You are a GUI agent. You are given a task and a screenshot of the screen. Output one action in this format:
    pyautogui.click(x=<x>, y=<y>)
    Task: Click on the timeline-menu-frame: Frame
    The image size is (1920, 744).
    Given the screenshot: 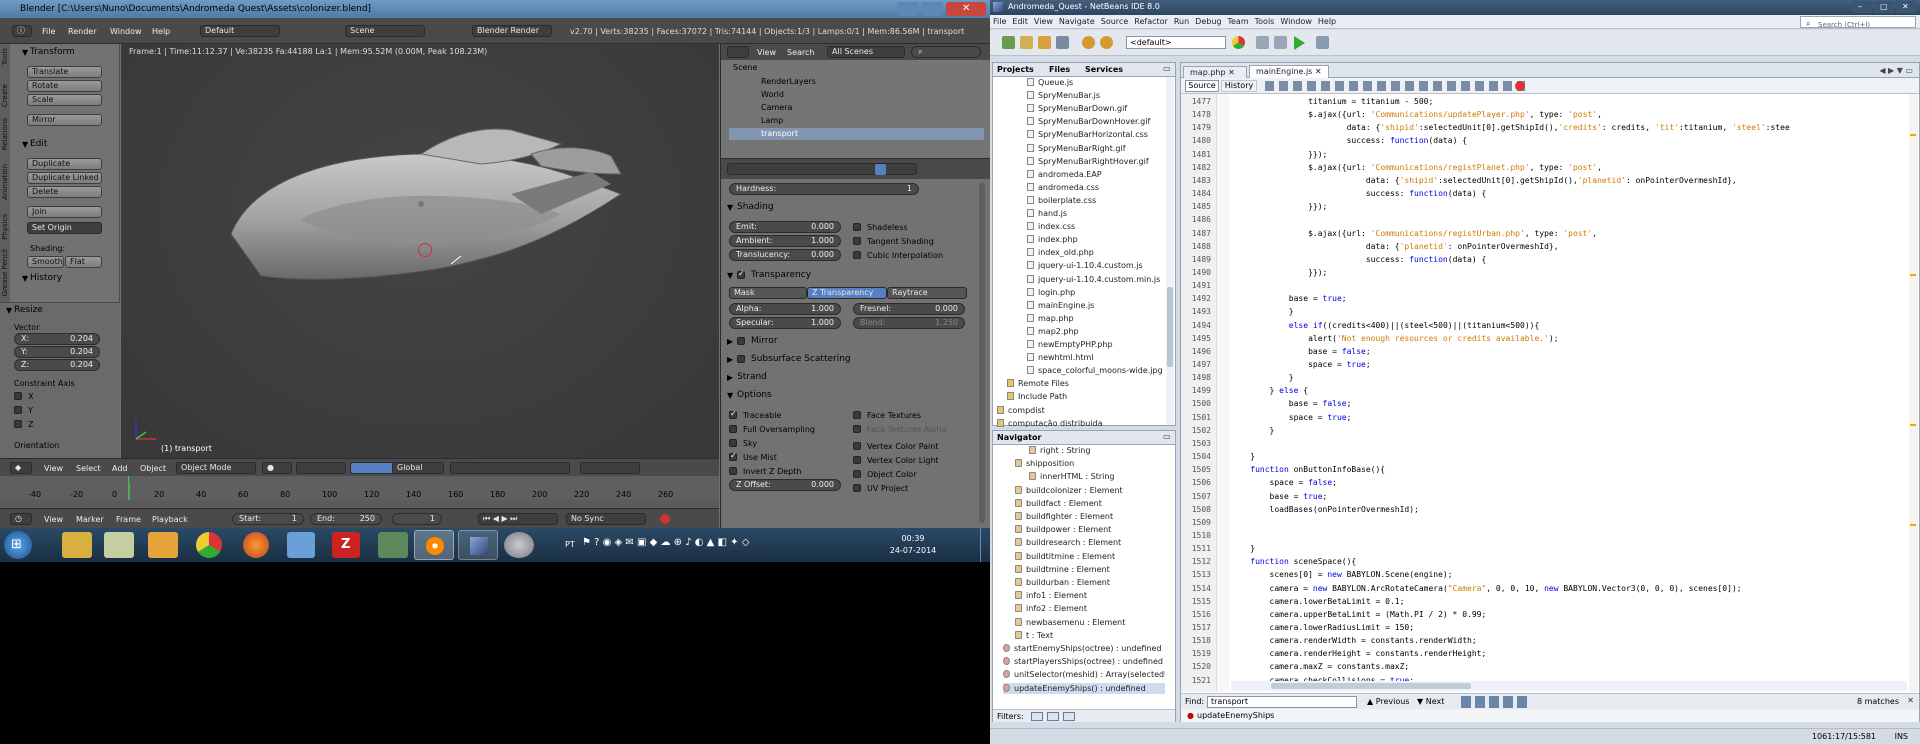 What is the action you would take?
    pyautogui.click(x=128, y=519)
    